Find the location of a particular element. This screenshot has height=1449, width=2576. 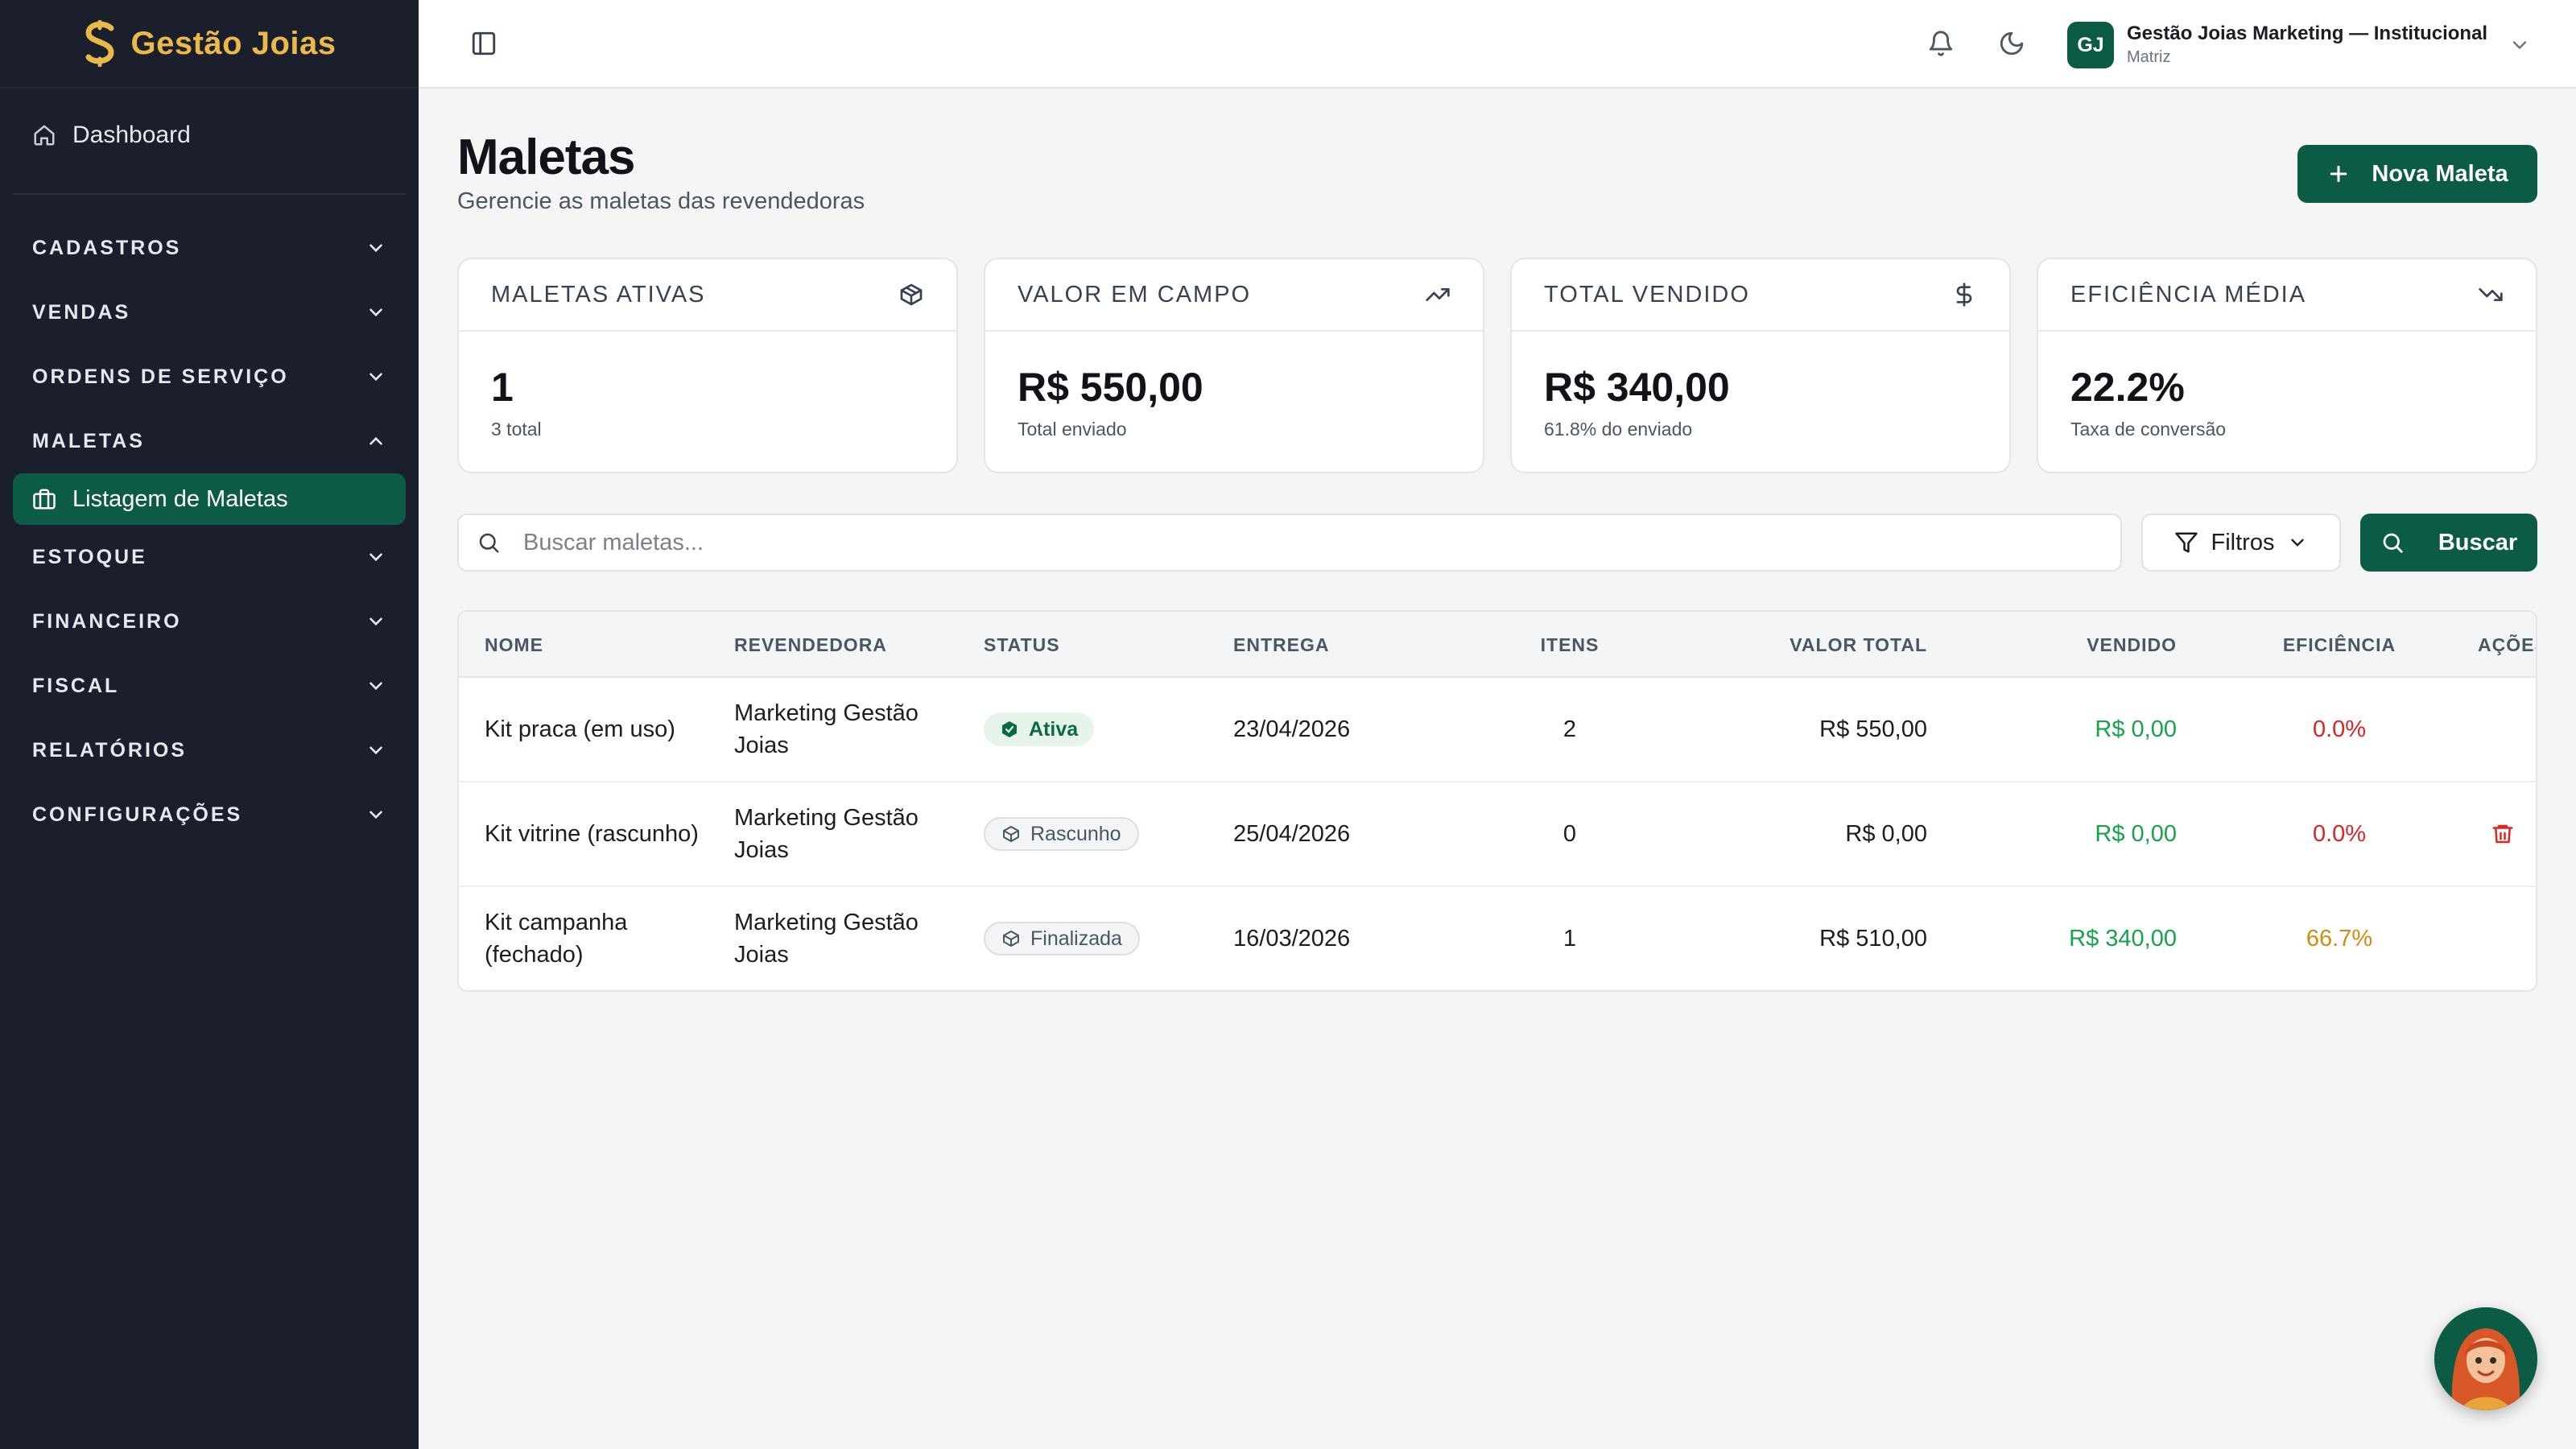

sidebar-section-maletas: MALETAS is located at coordinates (209, 441).